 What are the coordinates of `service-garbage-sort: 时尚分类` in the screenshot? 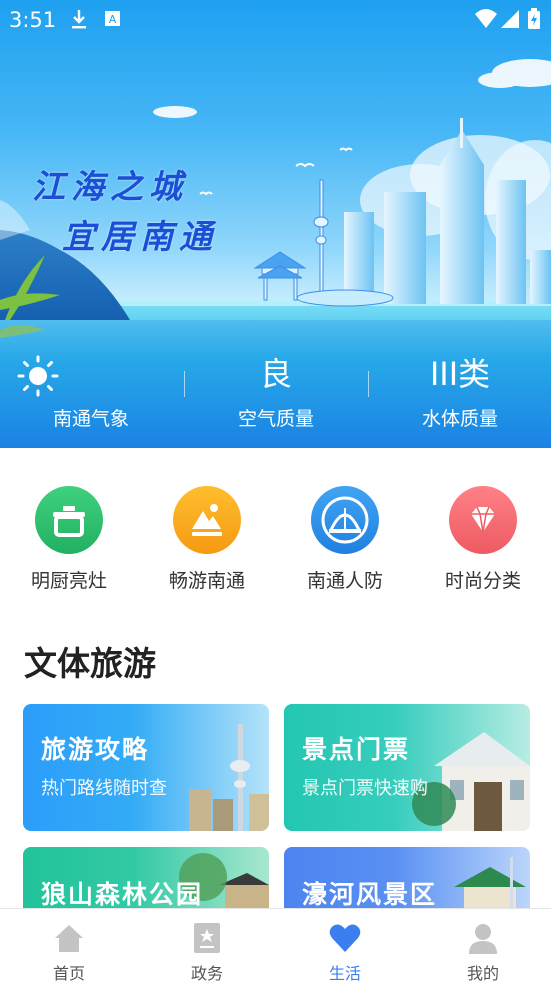 It's located at (483, 539).